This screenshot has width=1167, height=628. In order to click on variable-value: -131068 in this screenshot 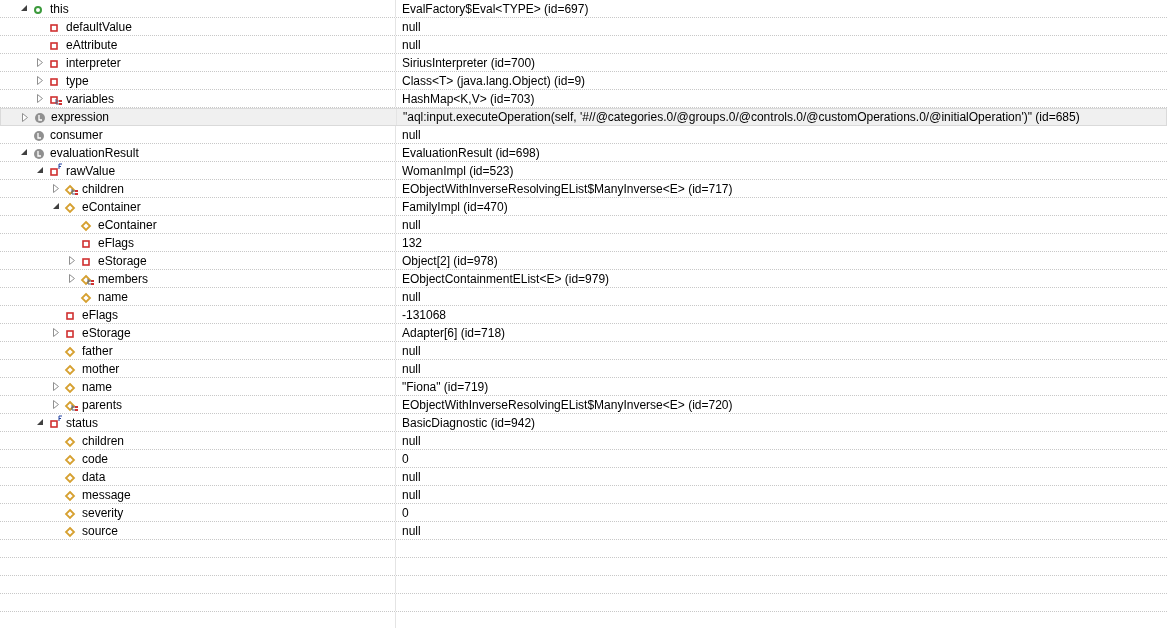, I will do `click(424, 314)`.